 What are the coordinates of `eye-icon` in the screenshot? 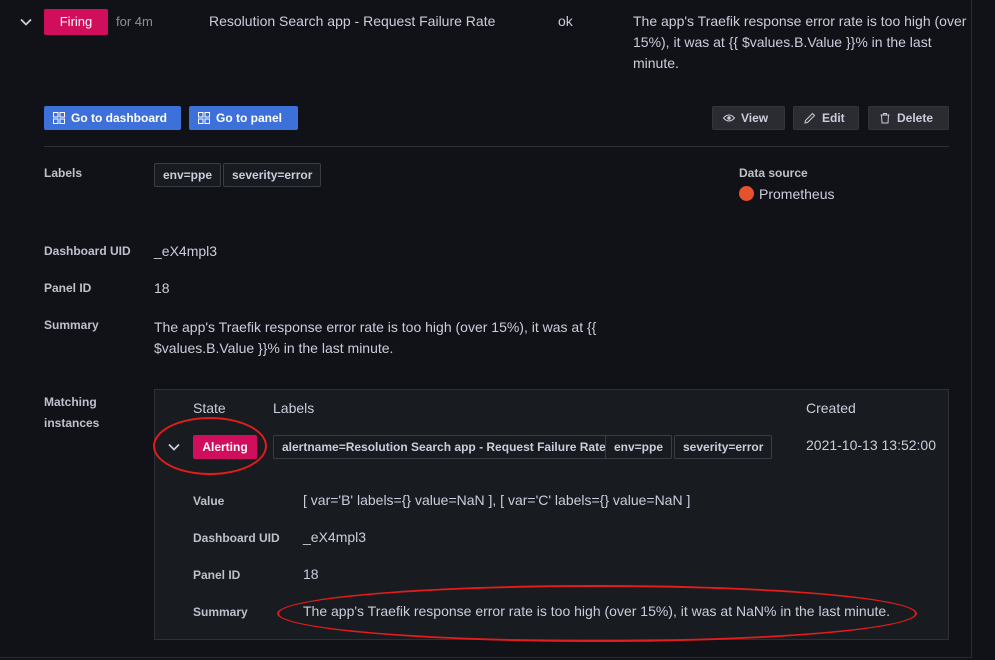 It's located at (729, 118).